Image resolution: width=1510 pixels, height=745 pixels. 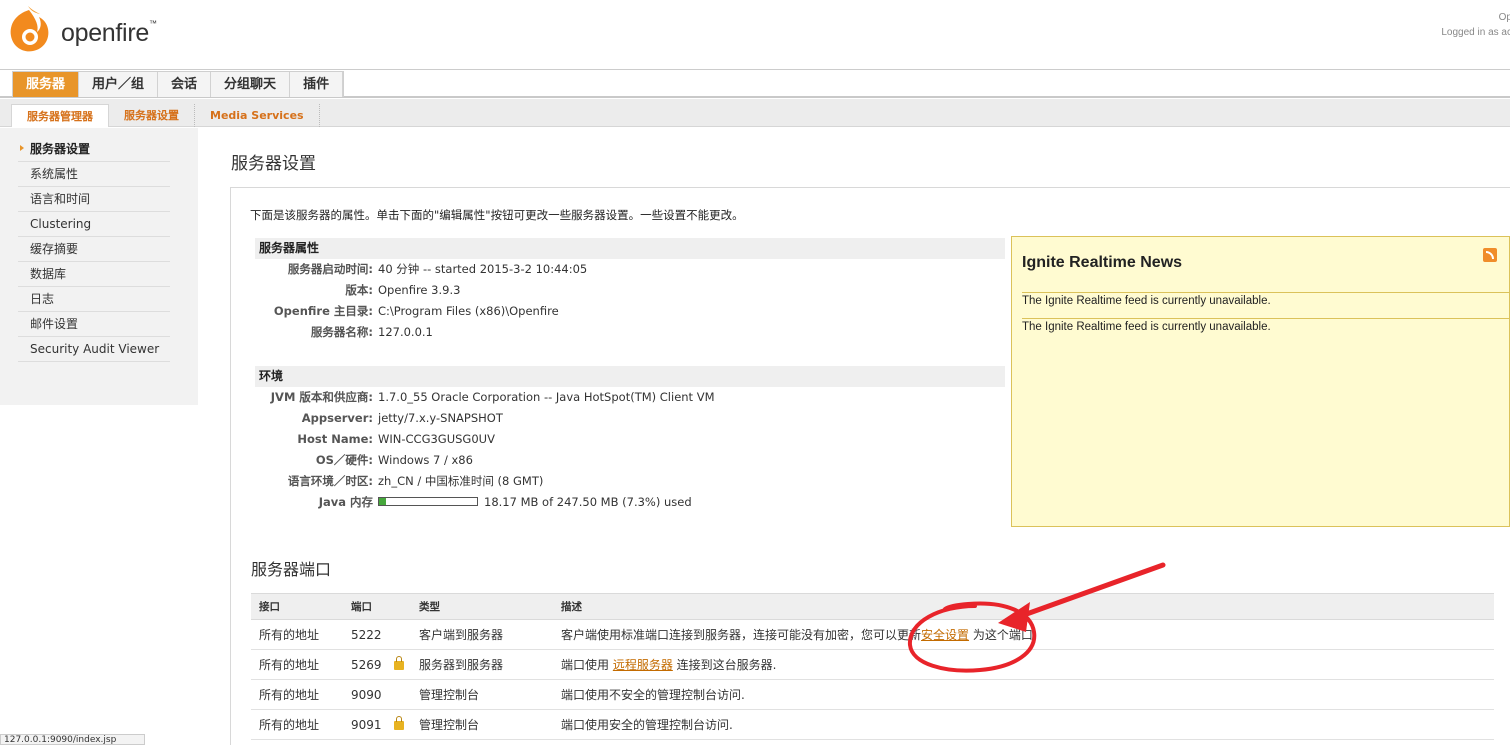 I want to click on env-label: Host Name:, so click(x=335, y=439).